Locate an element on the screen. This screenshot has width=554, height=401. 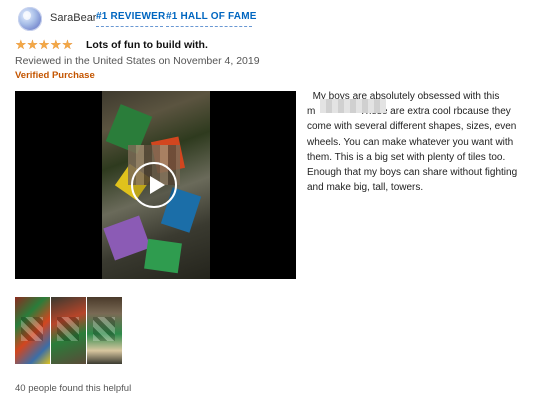
reviewer-badge-top-reviewer: #1 REVIEWER is located at coordinates (130, 16).